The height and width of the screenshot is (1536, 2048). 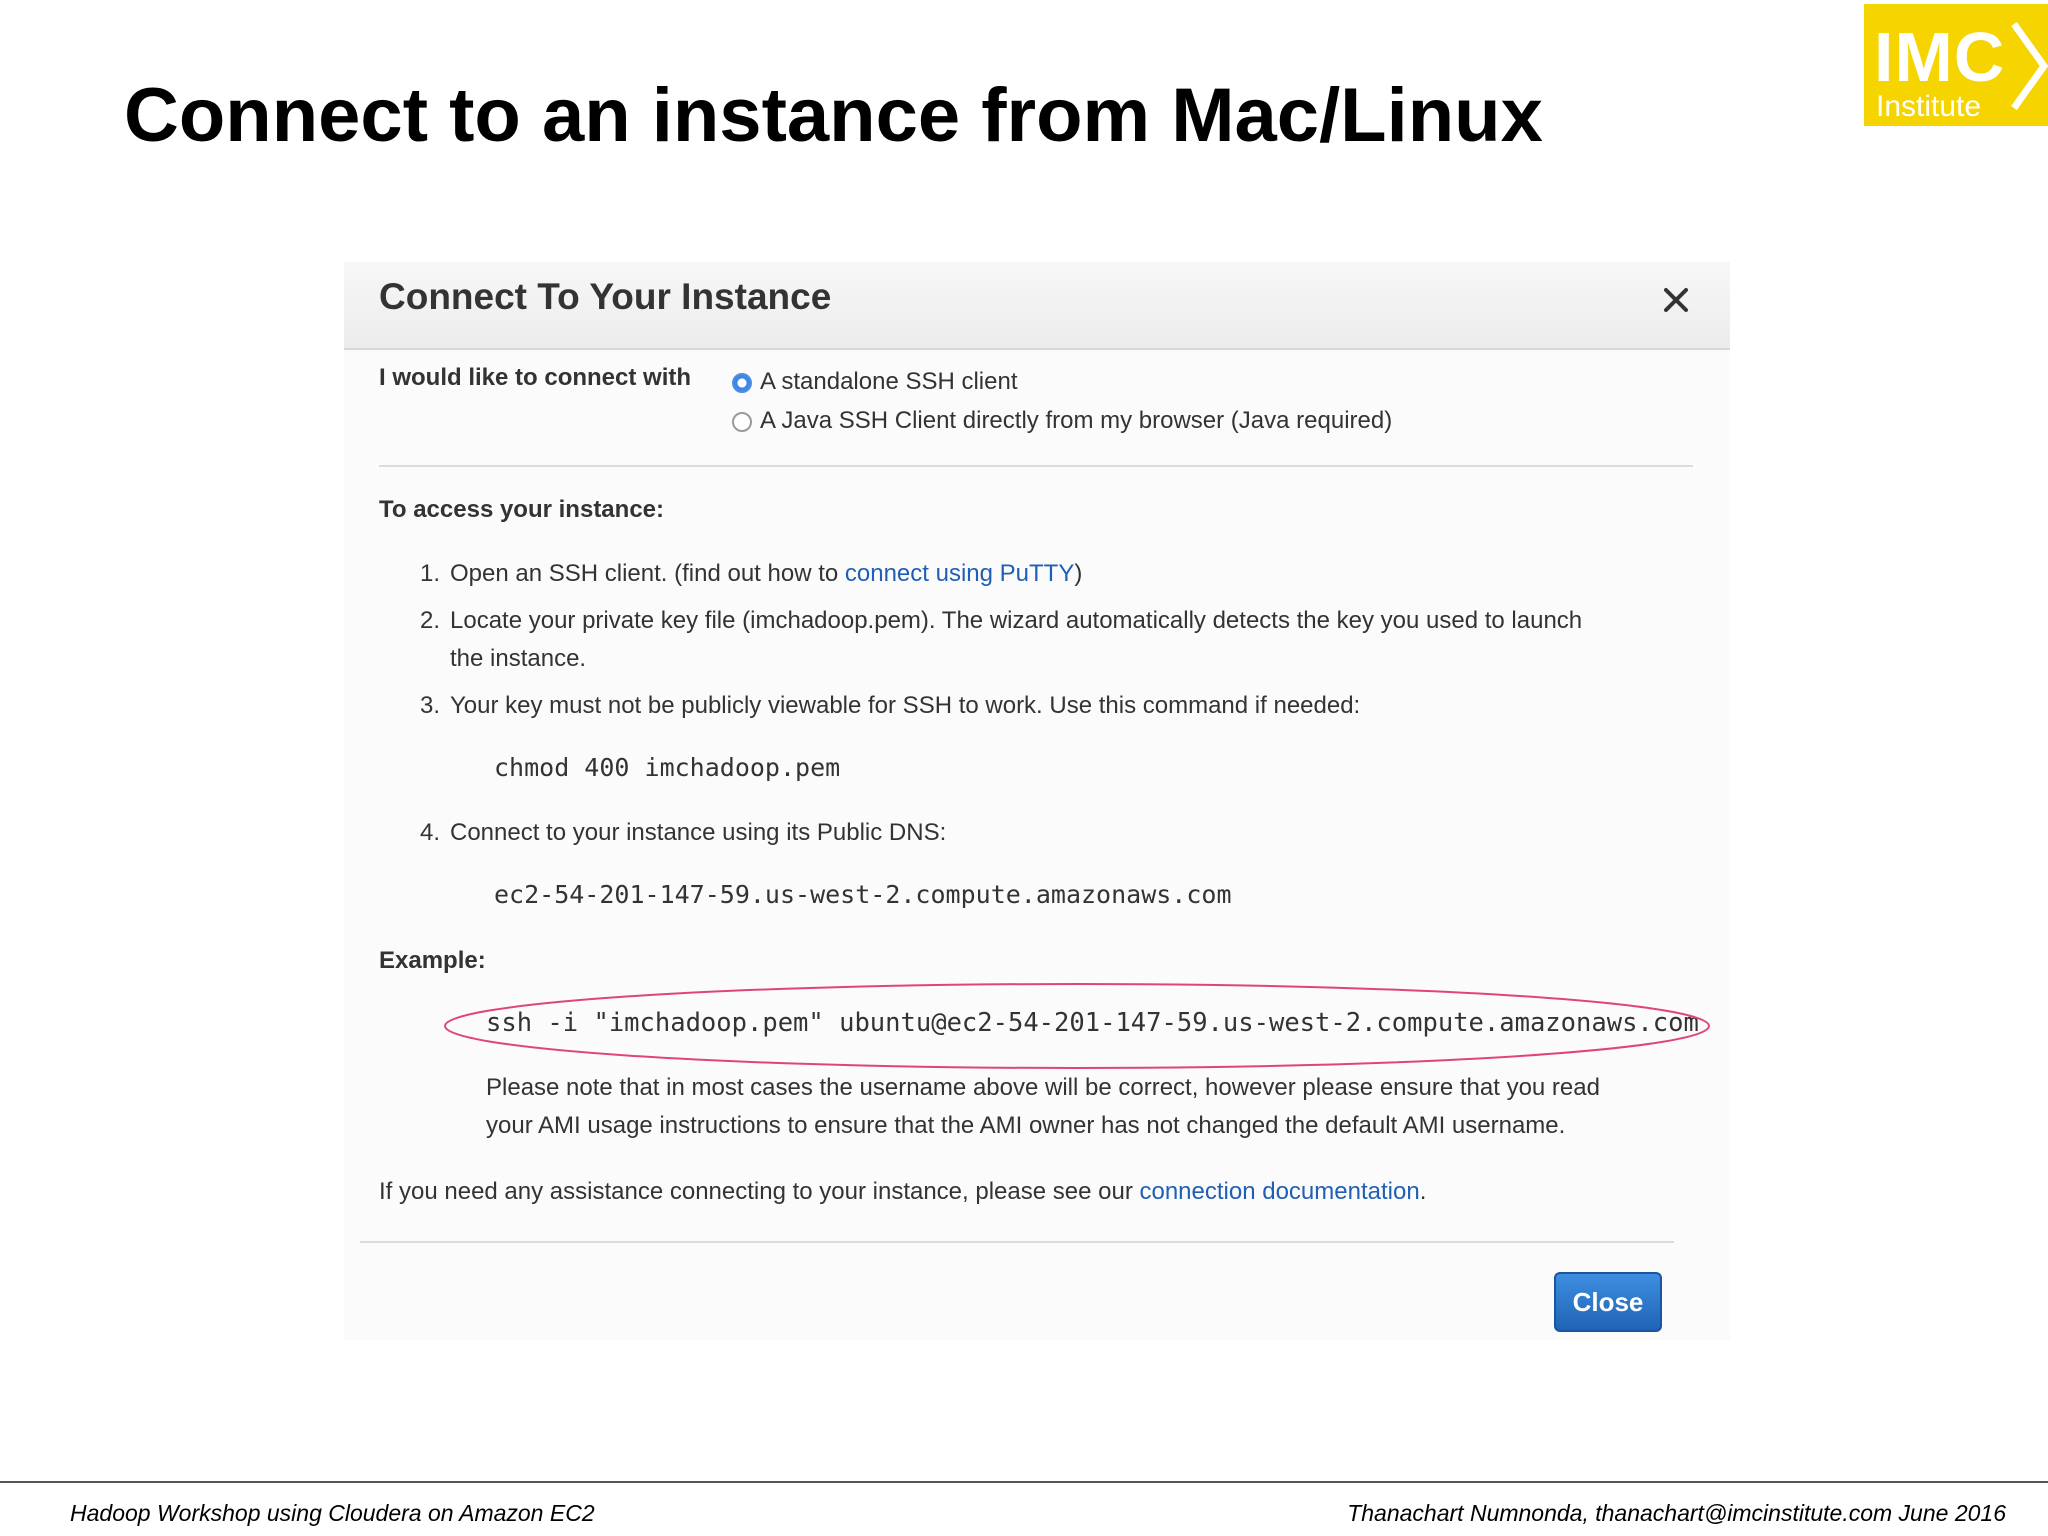 What do you see at coordinates (667, 767) in the screenshot?
I see `chmod-command: chmod 400 imchadoop.pem` at bounding box center [667, 767].